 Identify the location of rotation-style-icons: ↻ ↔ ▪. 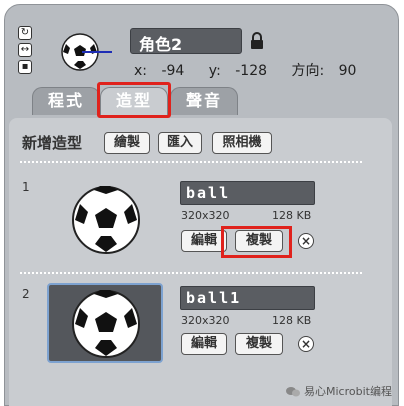
(25, 51).